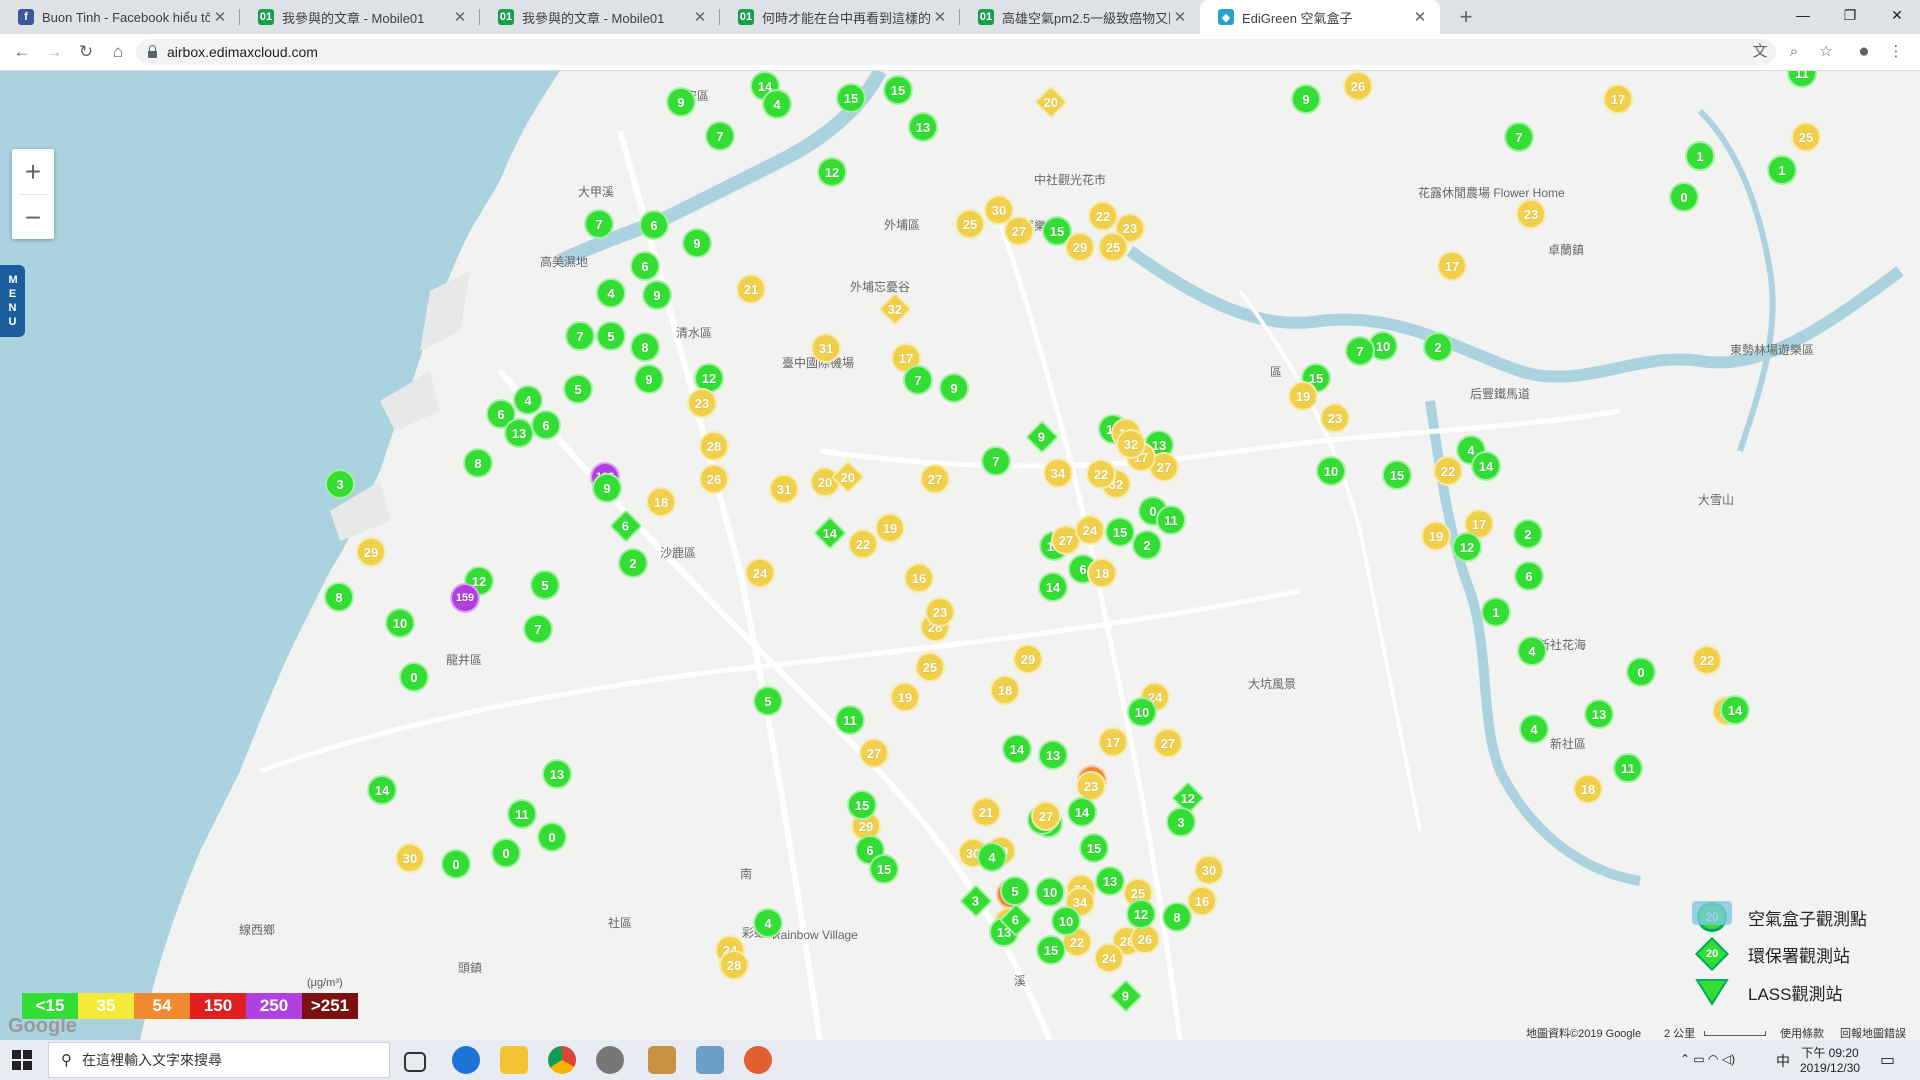 The width and height of the screenshot is (1920, 1080). What do you see at coordinates (1141, 914) in the screenshot?
I see `station-marker: 12` at bounding box center [1141, 914].